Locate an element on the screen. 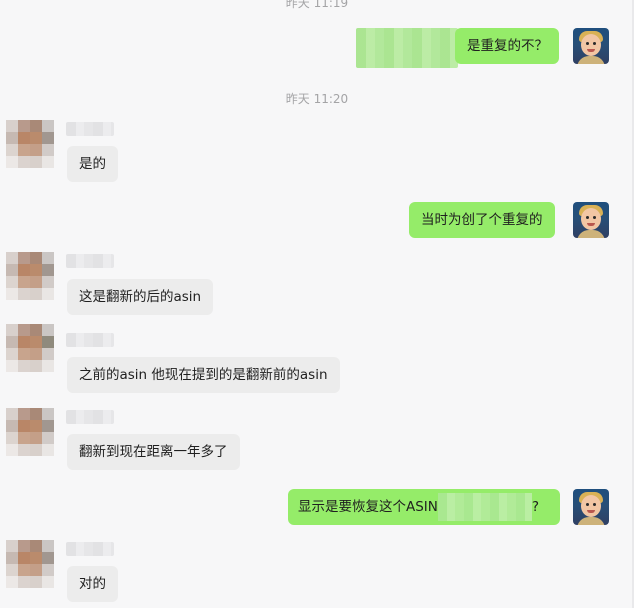 This screenshot has height=608, width=634. message-bubble-contact: 之前的asin 他现在提到的是翻新前的asin is located at coordinates (203, 375).